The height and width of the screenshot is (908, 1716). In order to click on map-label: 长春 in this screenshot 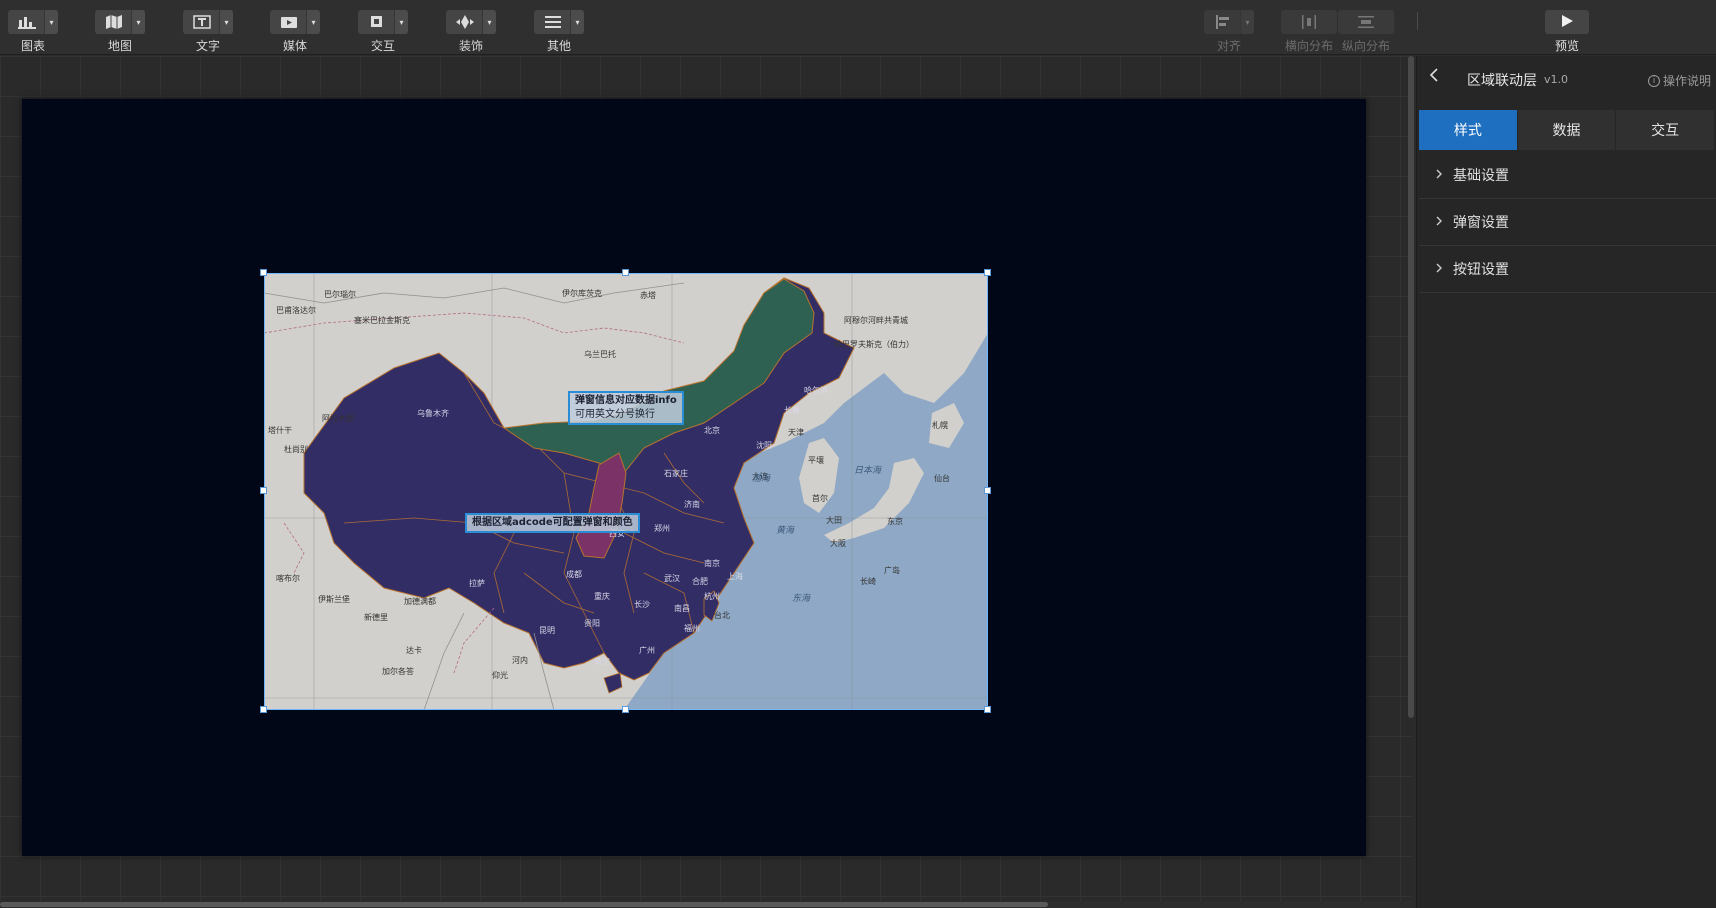, I will do `click(792, 410)`.